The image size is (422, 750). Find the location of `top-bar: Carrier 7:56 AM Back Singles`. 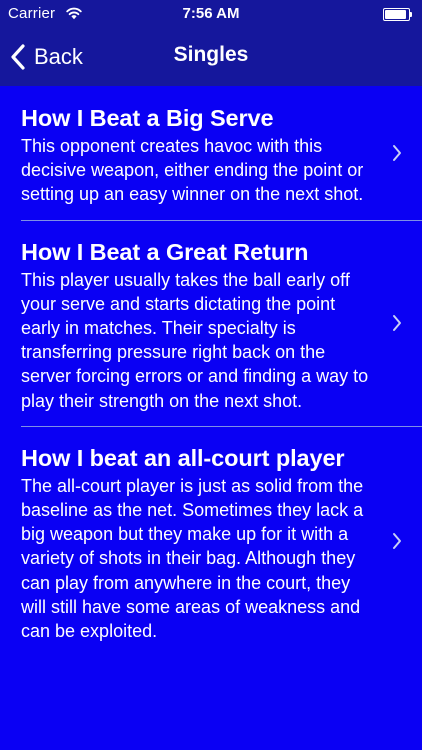

top-bar: Carrier 7:56 AM Back Singles is located at coordinates (211, 43).